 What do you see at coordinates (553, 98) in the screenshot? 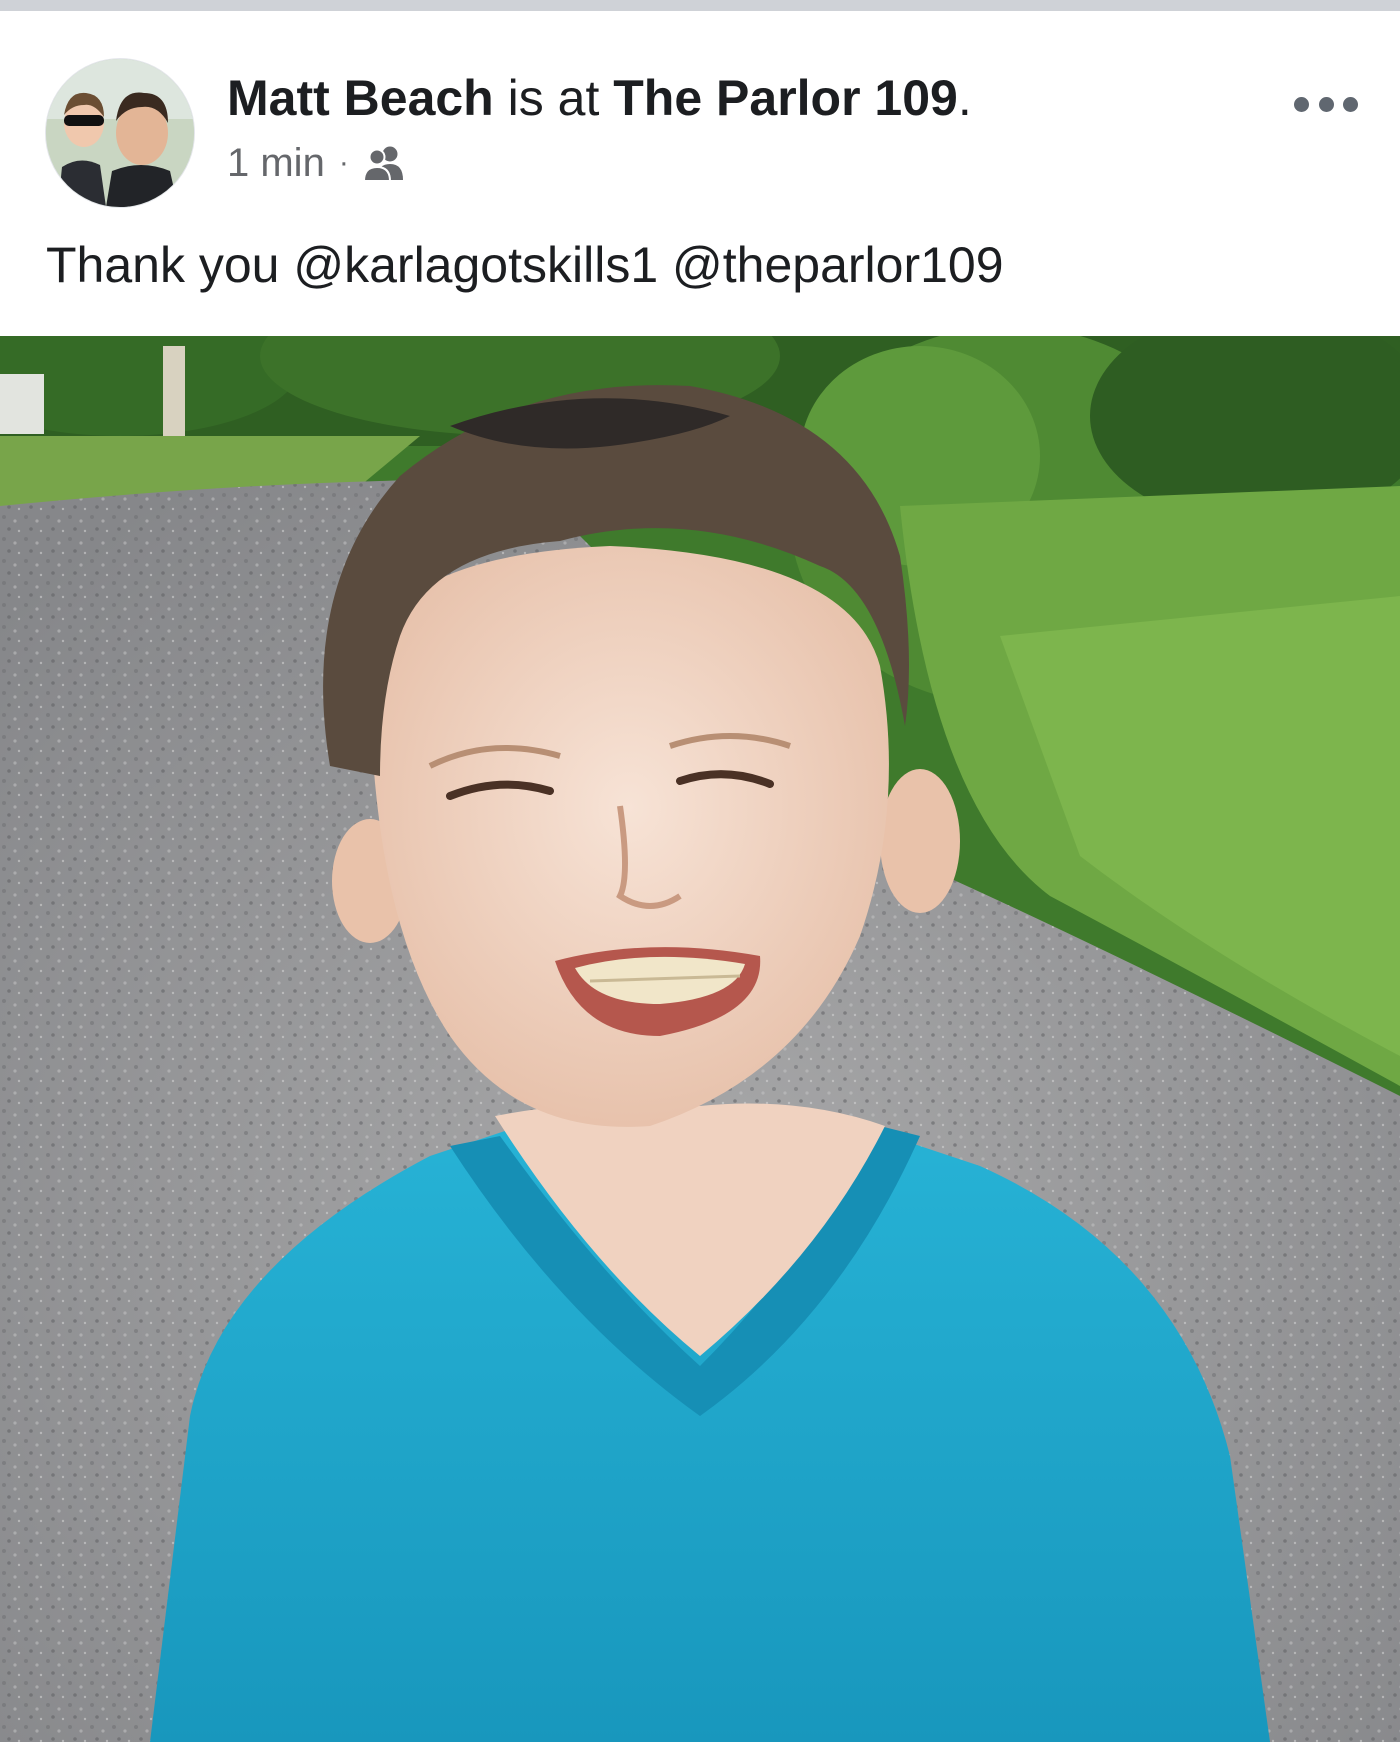
I see `check-in-text: is at` at bounding box center [553, 98].